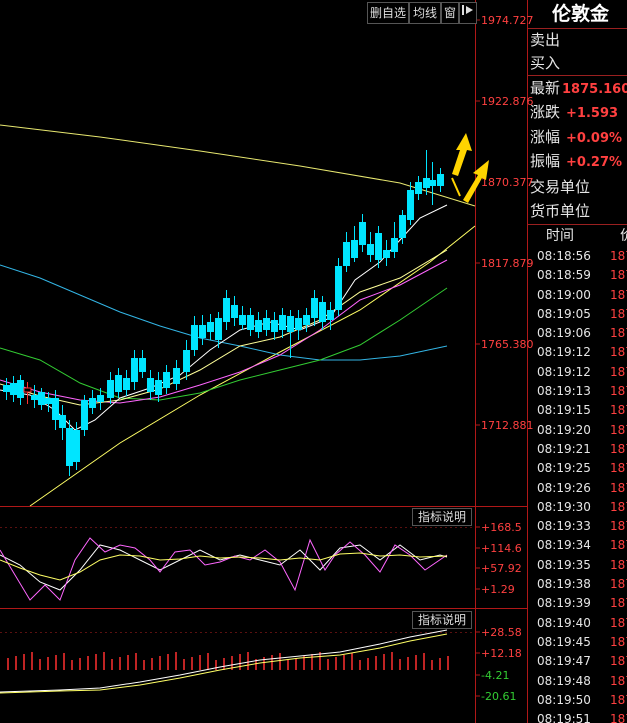 This screenshot has height=723, width=627. Describe the element at coordinates (594, 89) in the screenshot. I see `latest-value: 1875.160` at that location.